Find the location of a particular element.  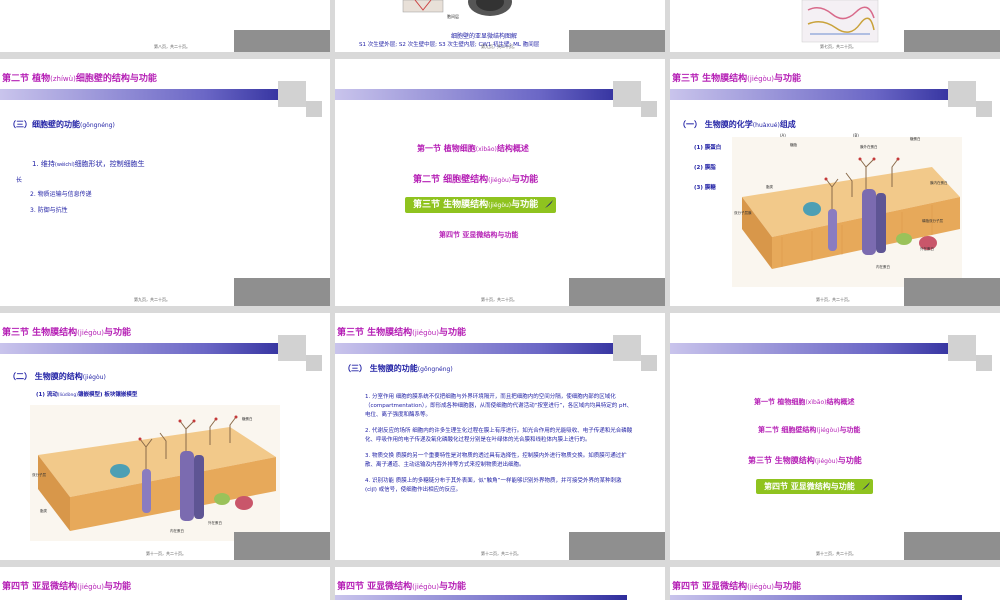

diagram-label: 膜内在蛋白 is located at coordinates (939, 183).